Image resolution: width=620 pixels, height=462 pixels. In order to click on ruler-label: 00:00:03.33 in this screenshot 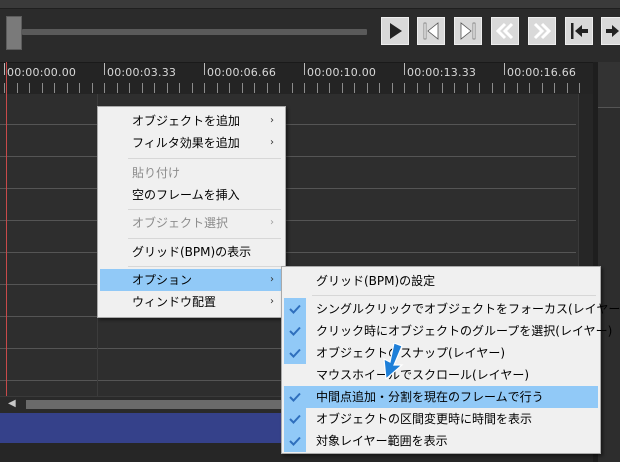, I will do `click(142, 72)`.